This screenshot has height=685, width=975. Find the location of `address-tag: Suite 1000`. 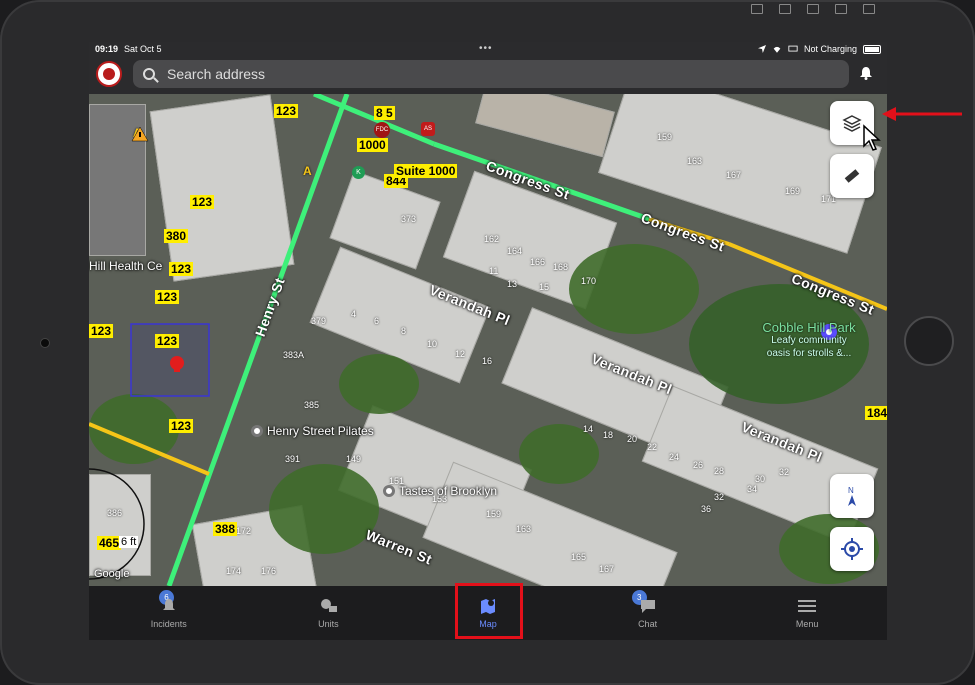

address-tag: Suite 1000 is located at coordinates (426, 171).